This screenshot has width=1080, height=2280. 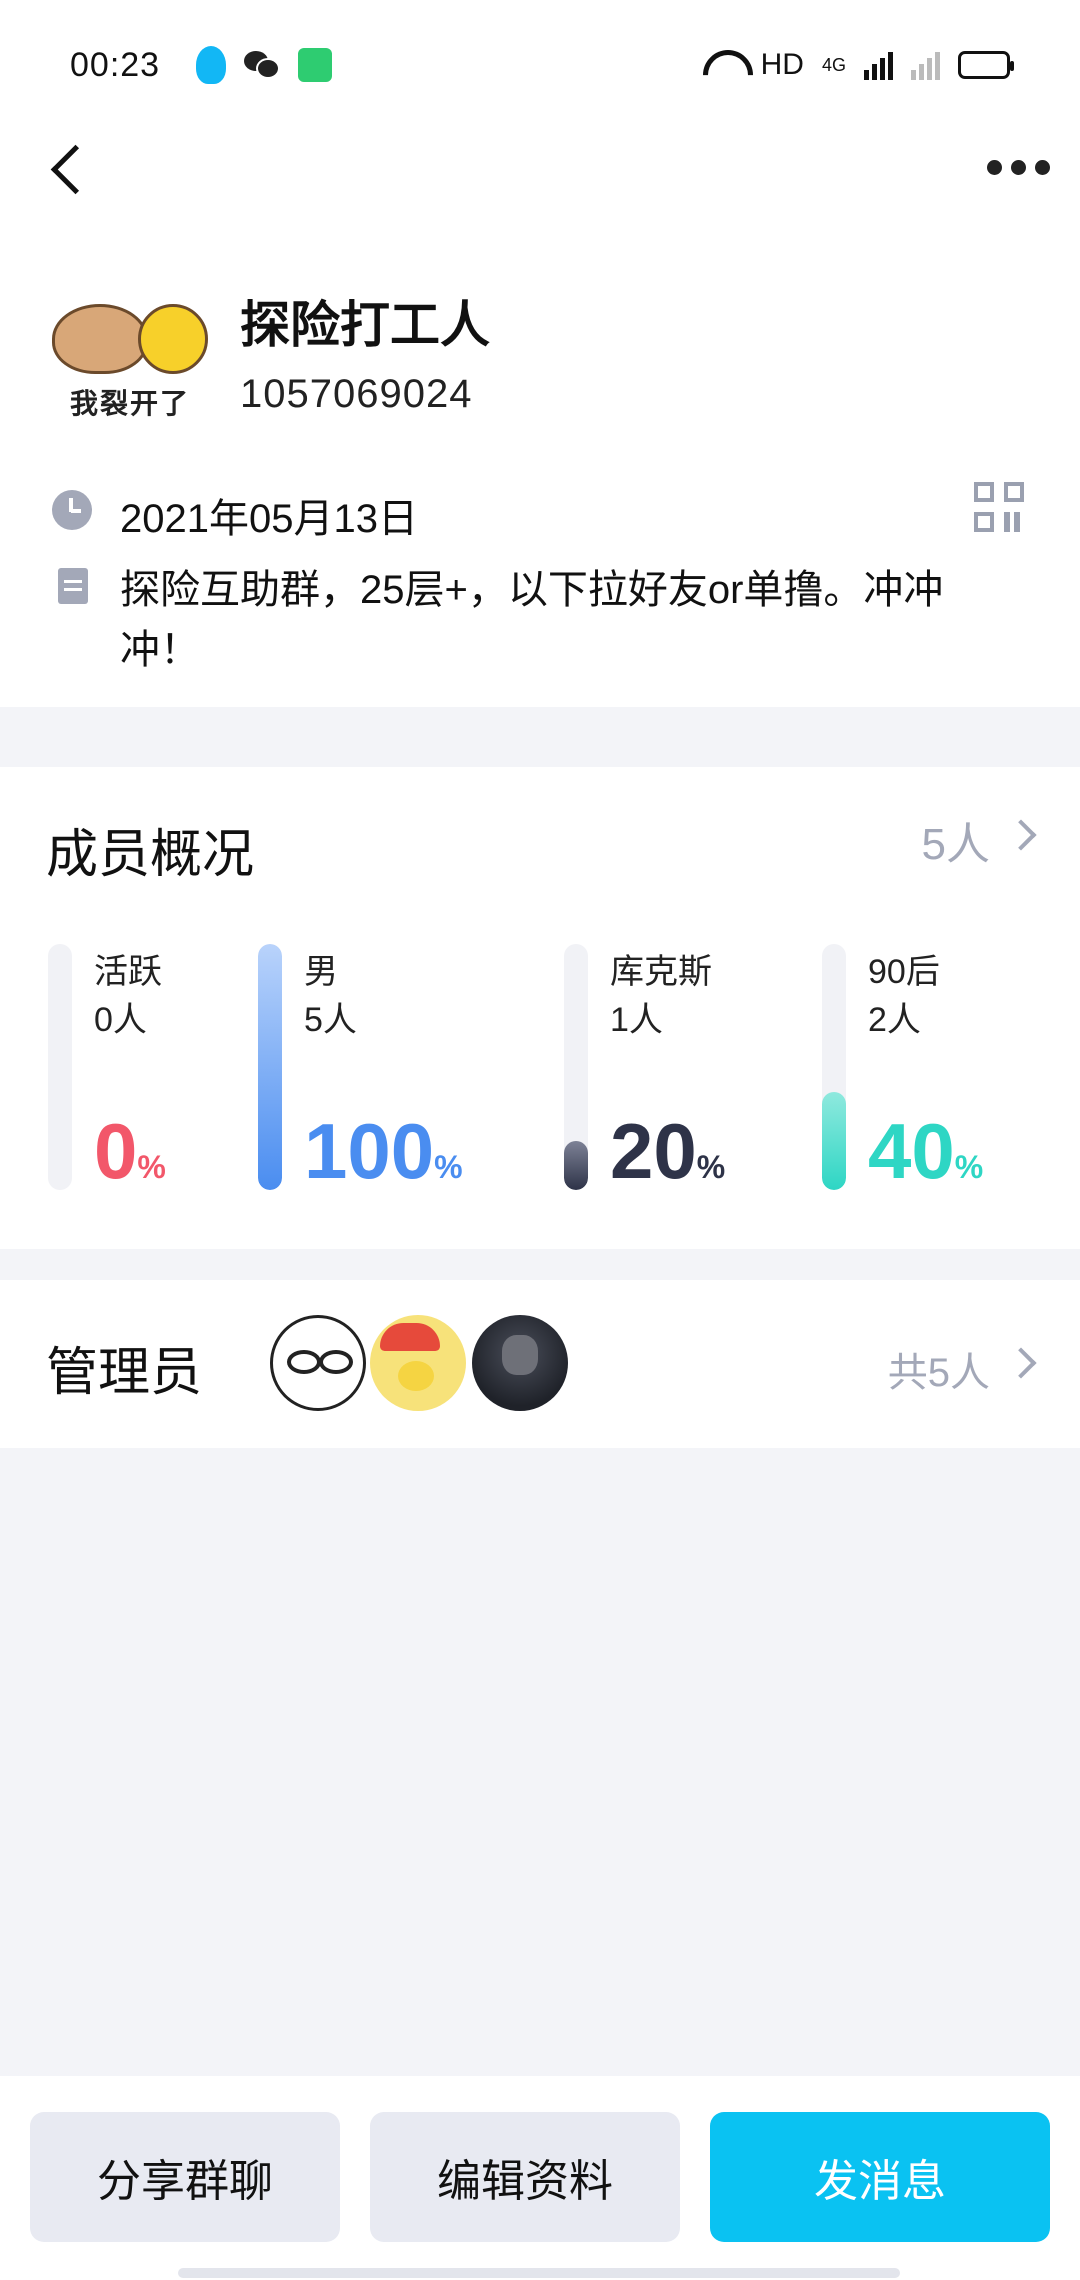 I want to click on chevron-left-icon, so click(x=66, y=170).